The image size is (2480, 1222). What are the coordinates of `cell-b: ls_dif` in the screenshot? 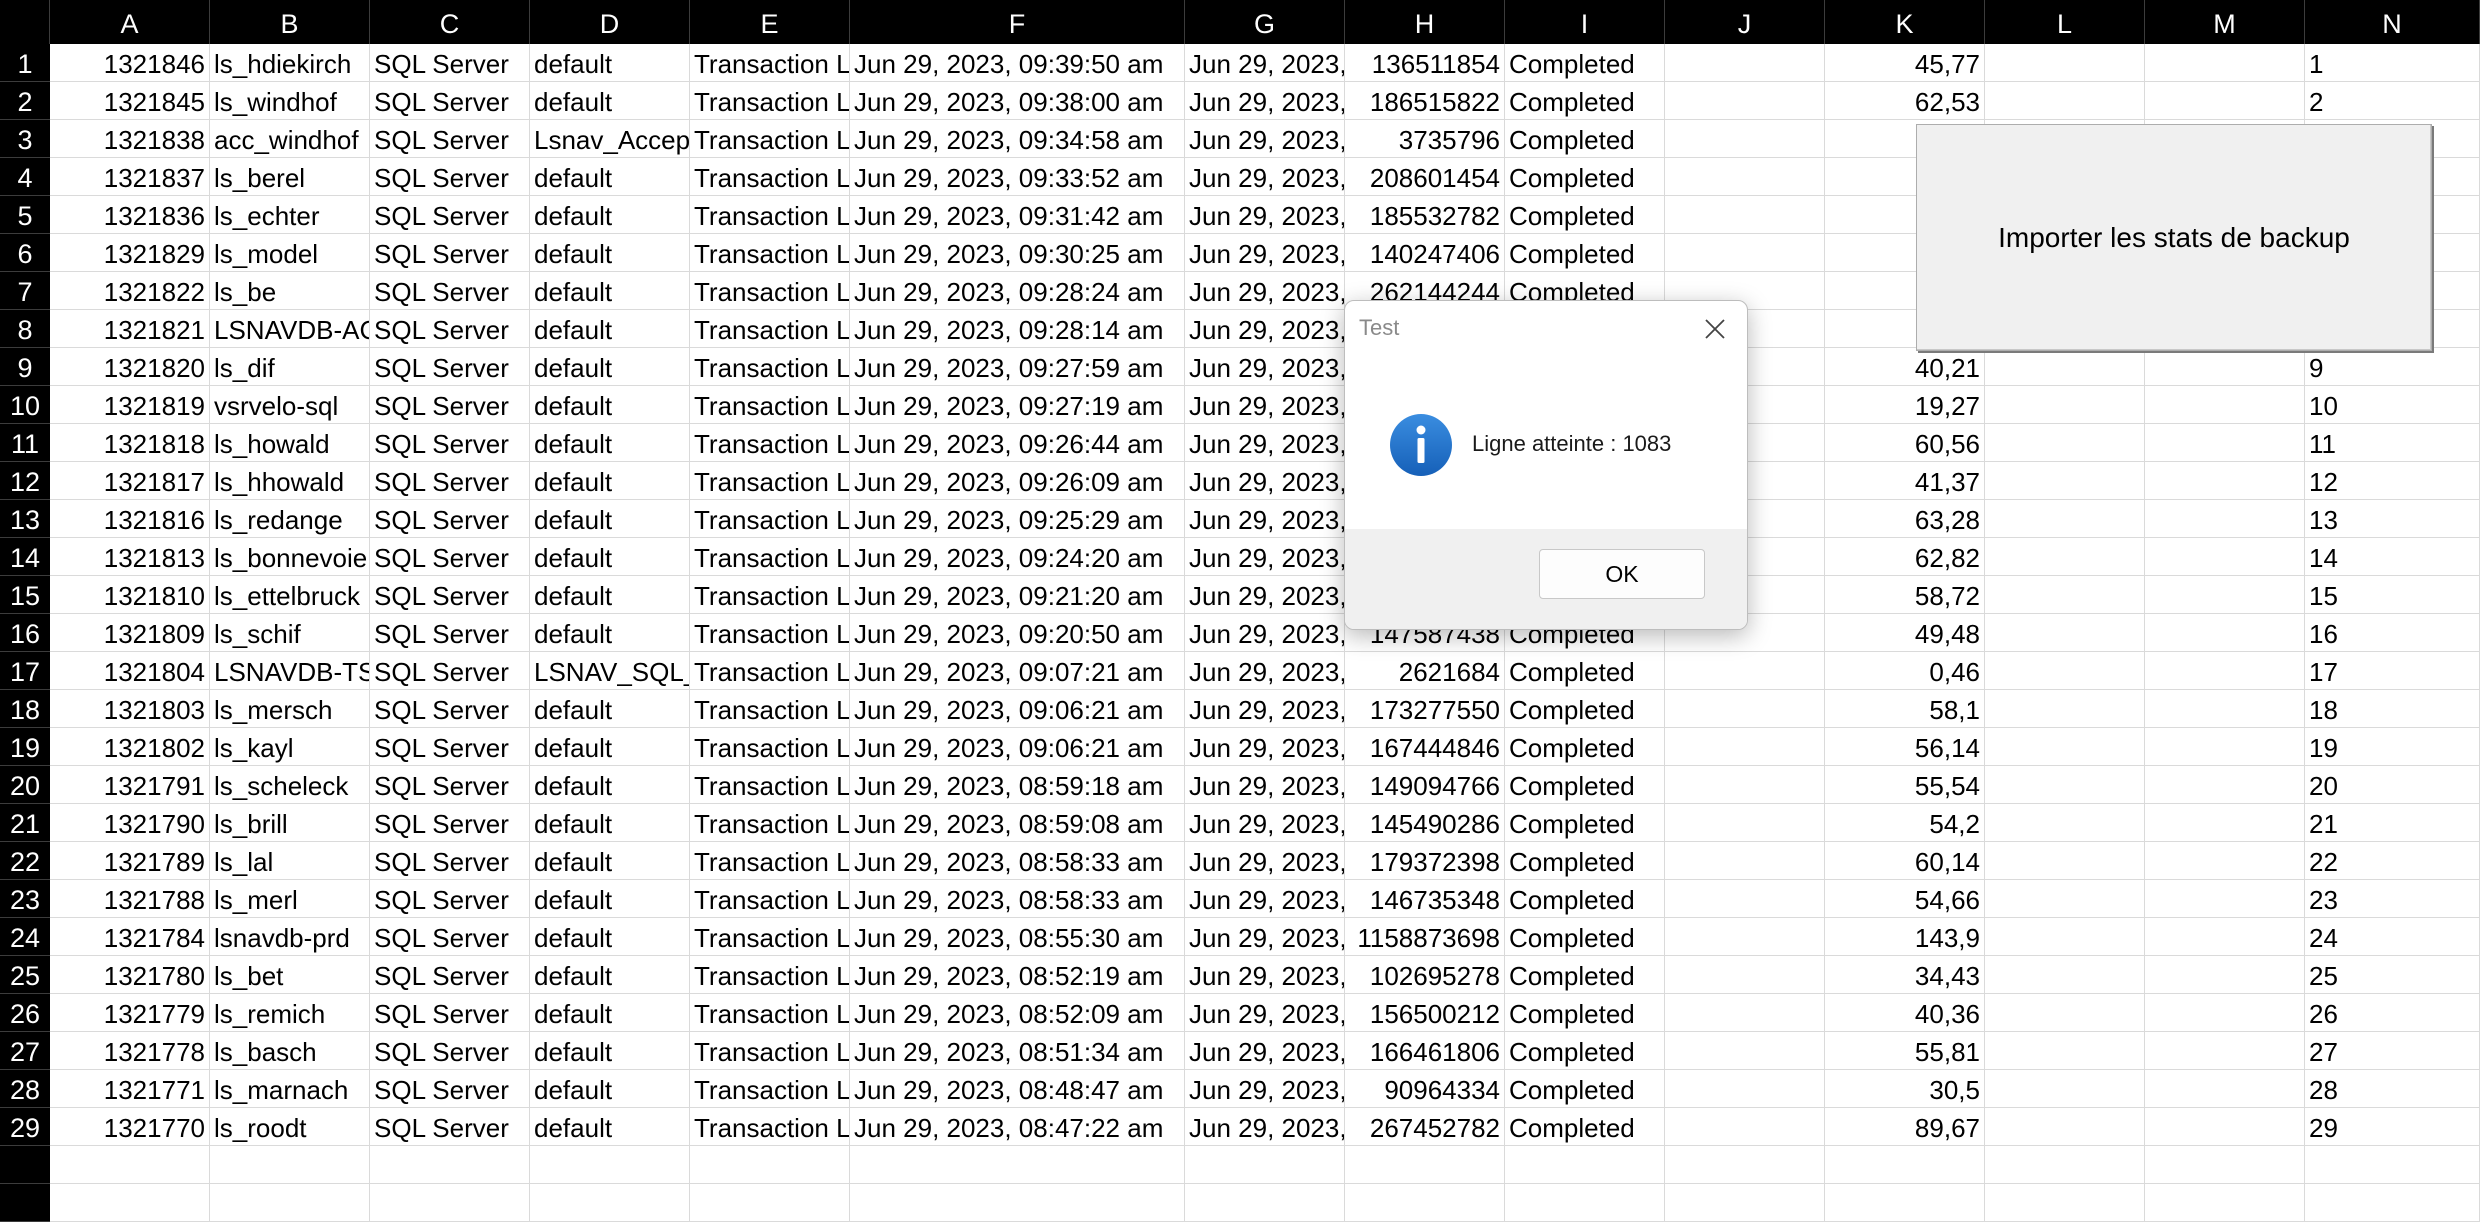 It's located at (290, 367).